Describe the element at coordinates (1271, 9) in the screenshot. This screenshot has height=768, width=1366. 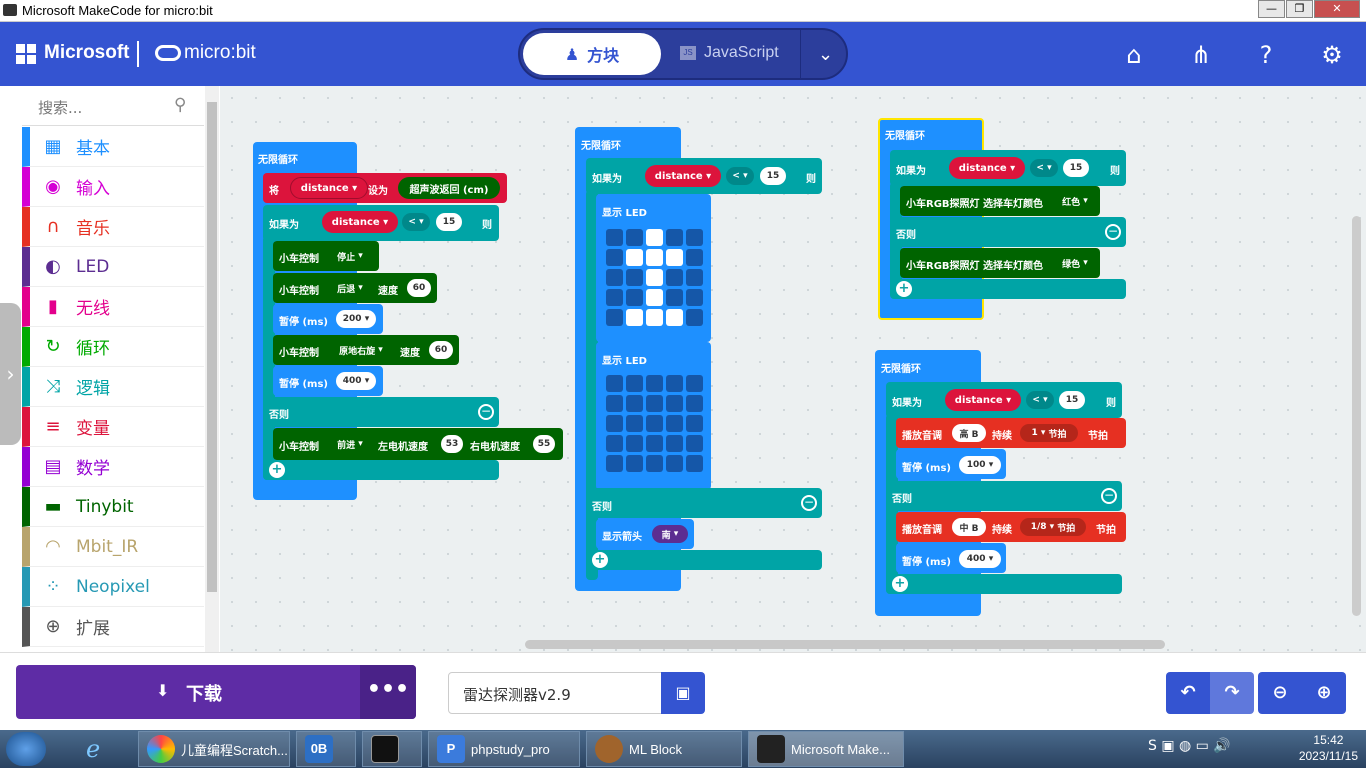
I see `minimize-button: —` at that location.